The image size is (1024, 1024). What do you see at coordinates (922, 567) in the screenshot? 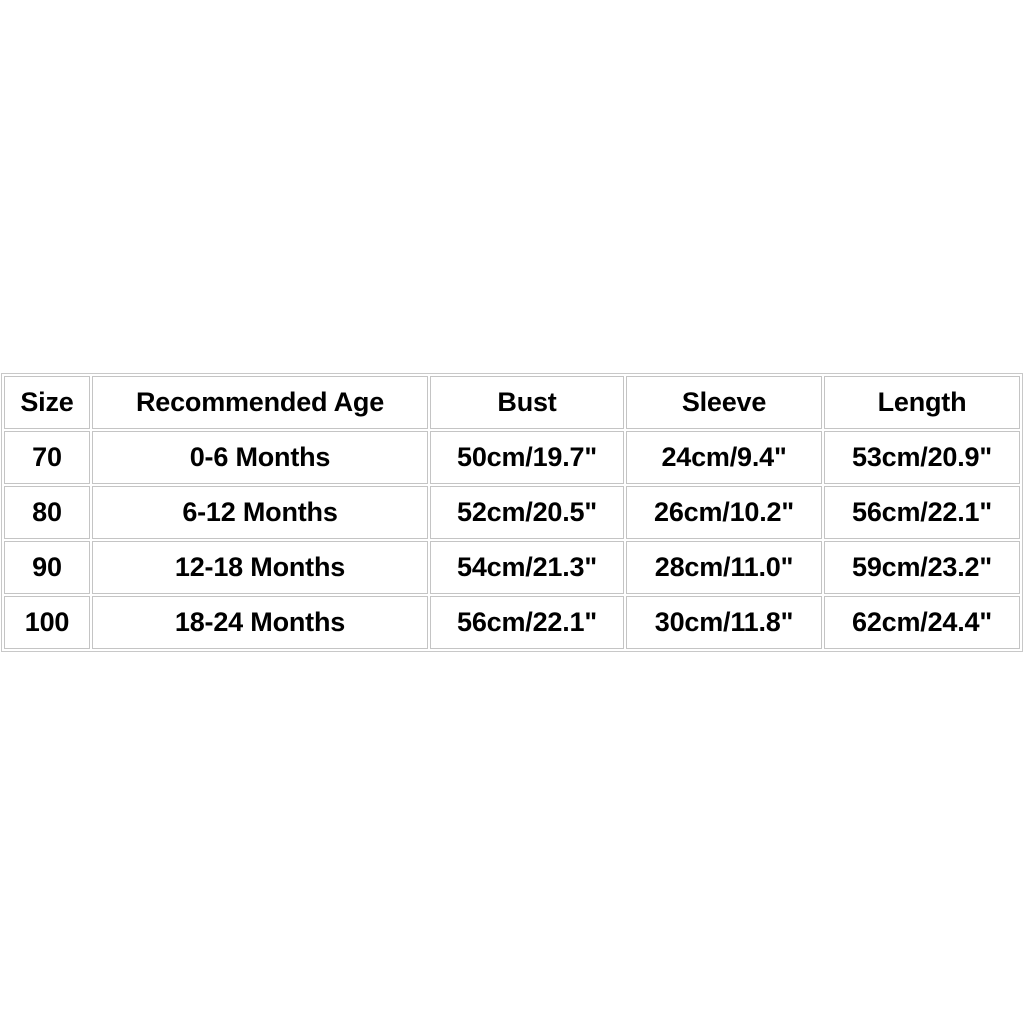
I see `cell-length: 59cm/23.2"` at bounding box center [922, 567].